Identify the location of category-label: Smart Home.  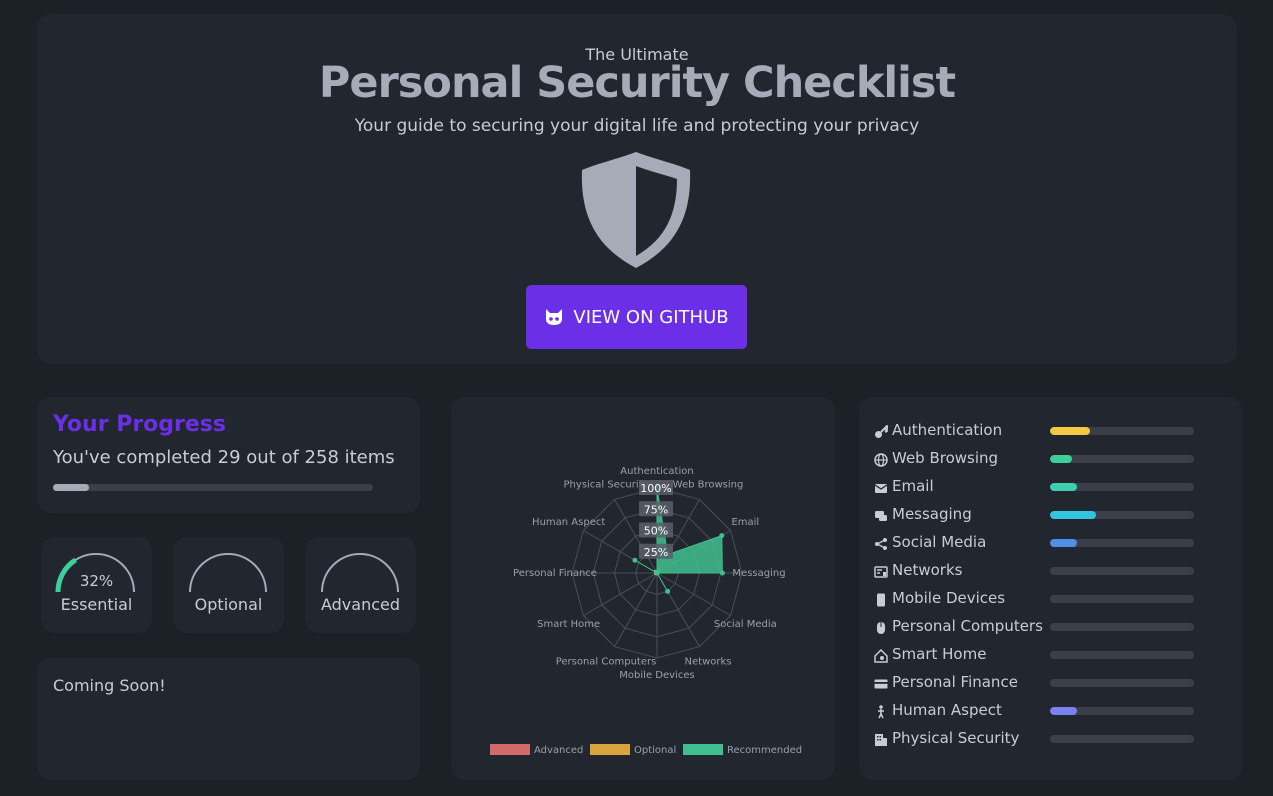
(939, 654).